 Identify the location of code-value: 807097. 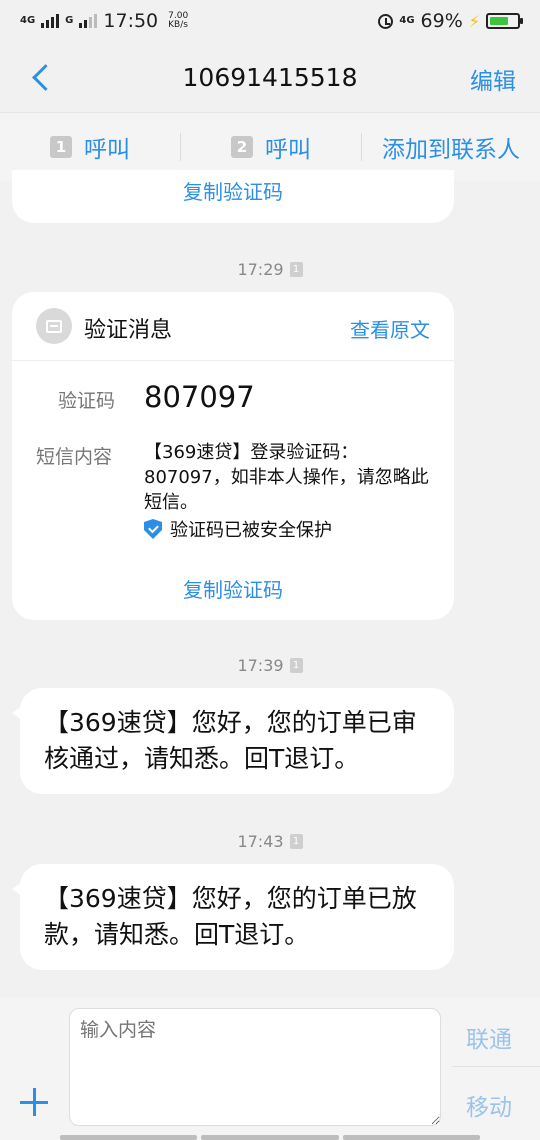
(199, 397).